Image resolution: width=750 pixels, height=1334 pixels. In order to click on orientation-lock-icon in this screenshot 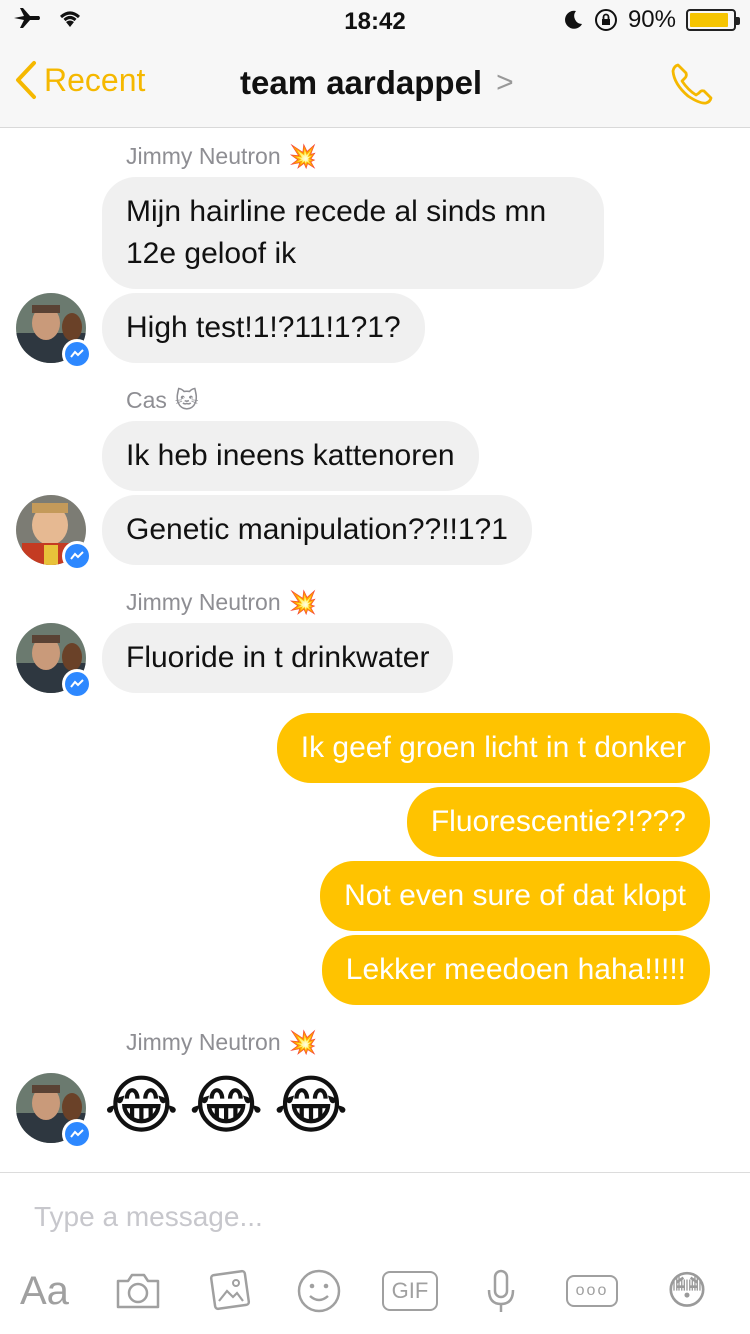, I will do `click(605, 20)`.